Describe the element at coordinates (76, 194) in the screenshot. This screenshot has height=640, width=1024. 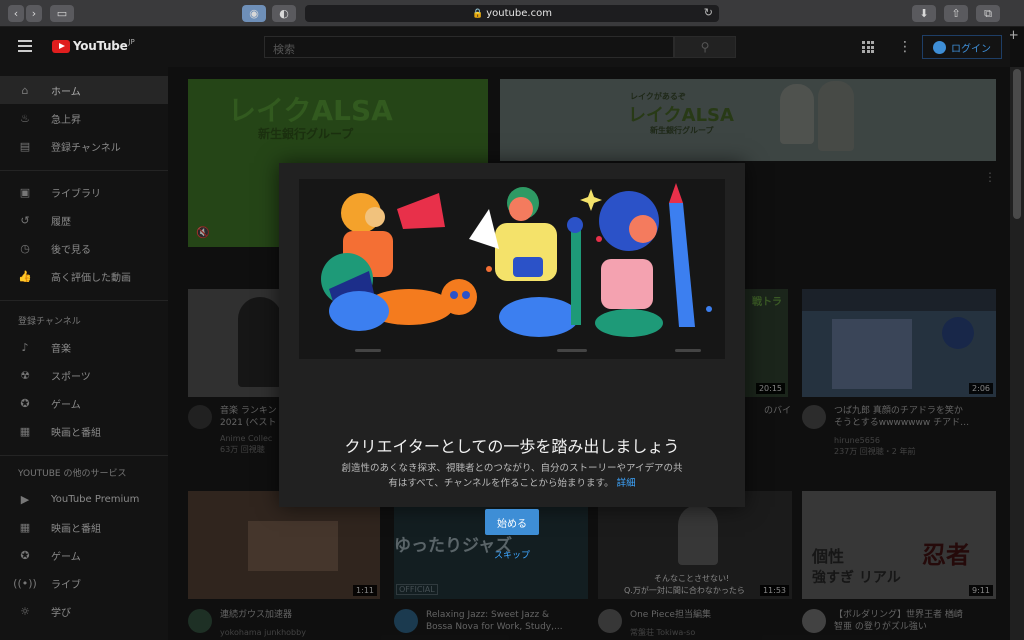
I see `sidebar-item-label: ライブラリ` at that location.